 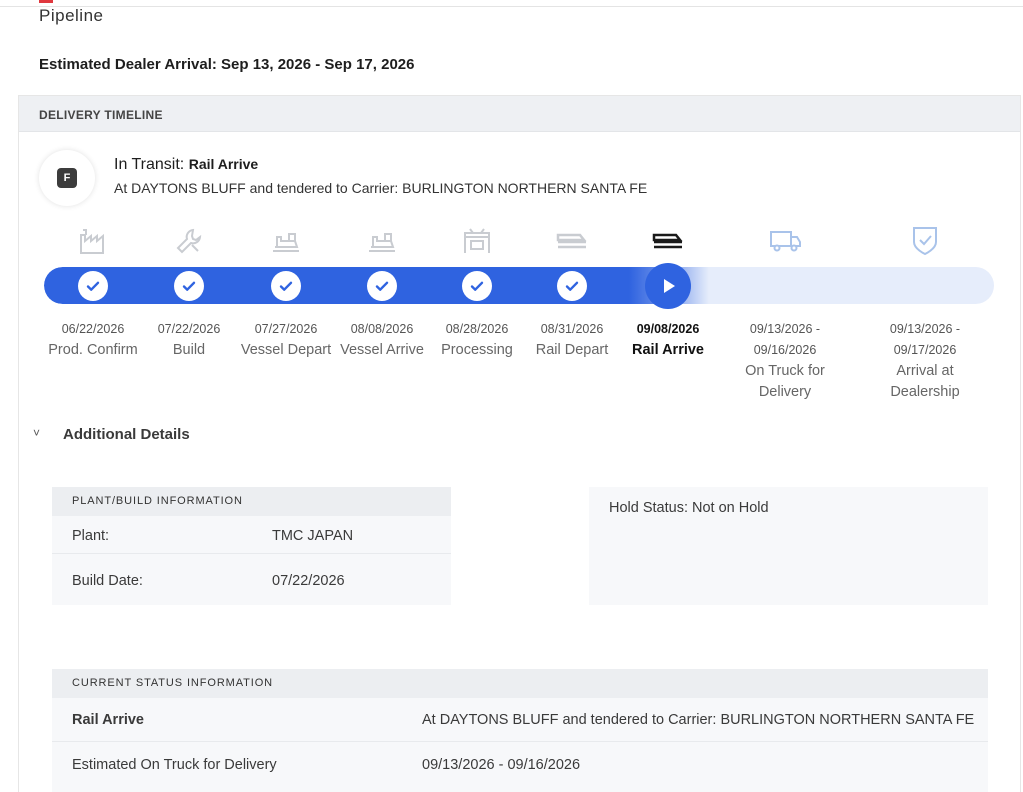 What do you see at coordinates (149, 164) in the screenshot?
I see `status-prefix: In Transit:` at bounding box center [149, 164].